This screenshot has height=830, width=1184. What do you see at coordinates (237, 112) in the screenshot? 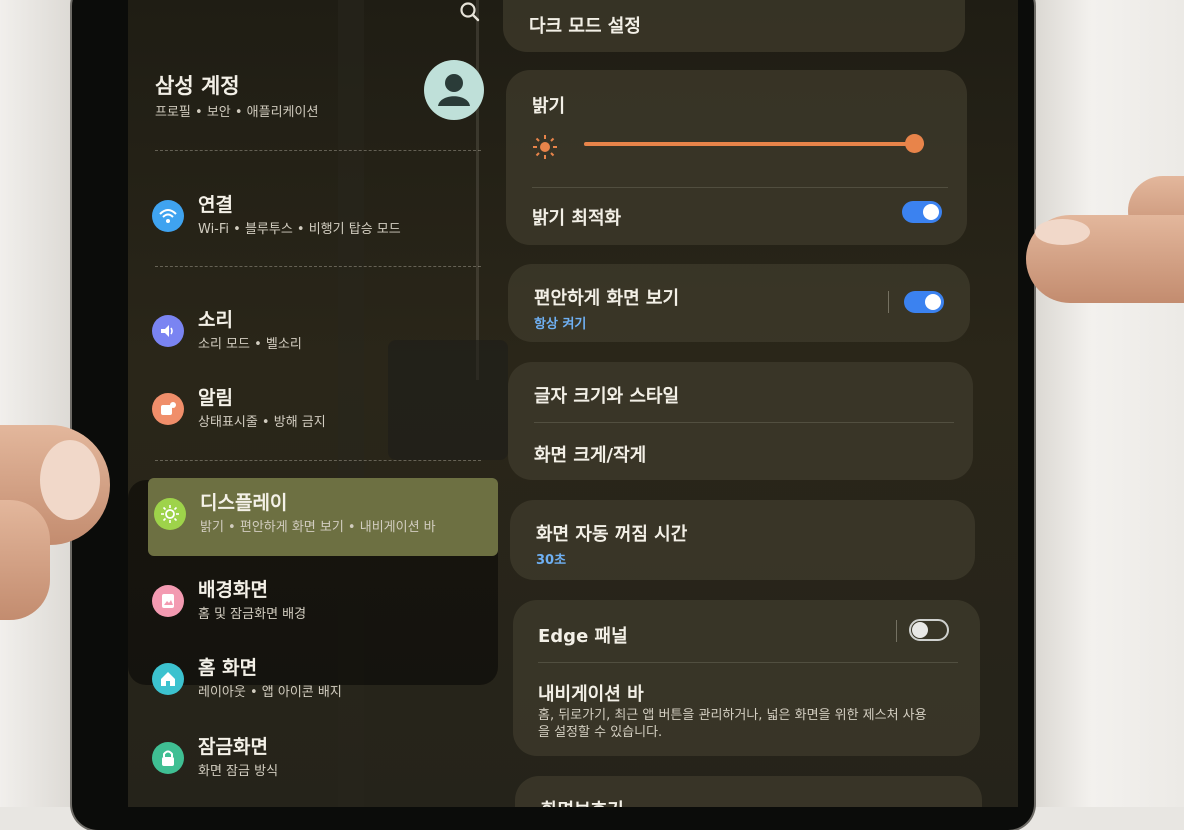
I see `account-subtitle: 프로필 • 보안 • 애플리케이션` at bounding box center [237, 112].